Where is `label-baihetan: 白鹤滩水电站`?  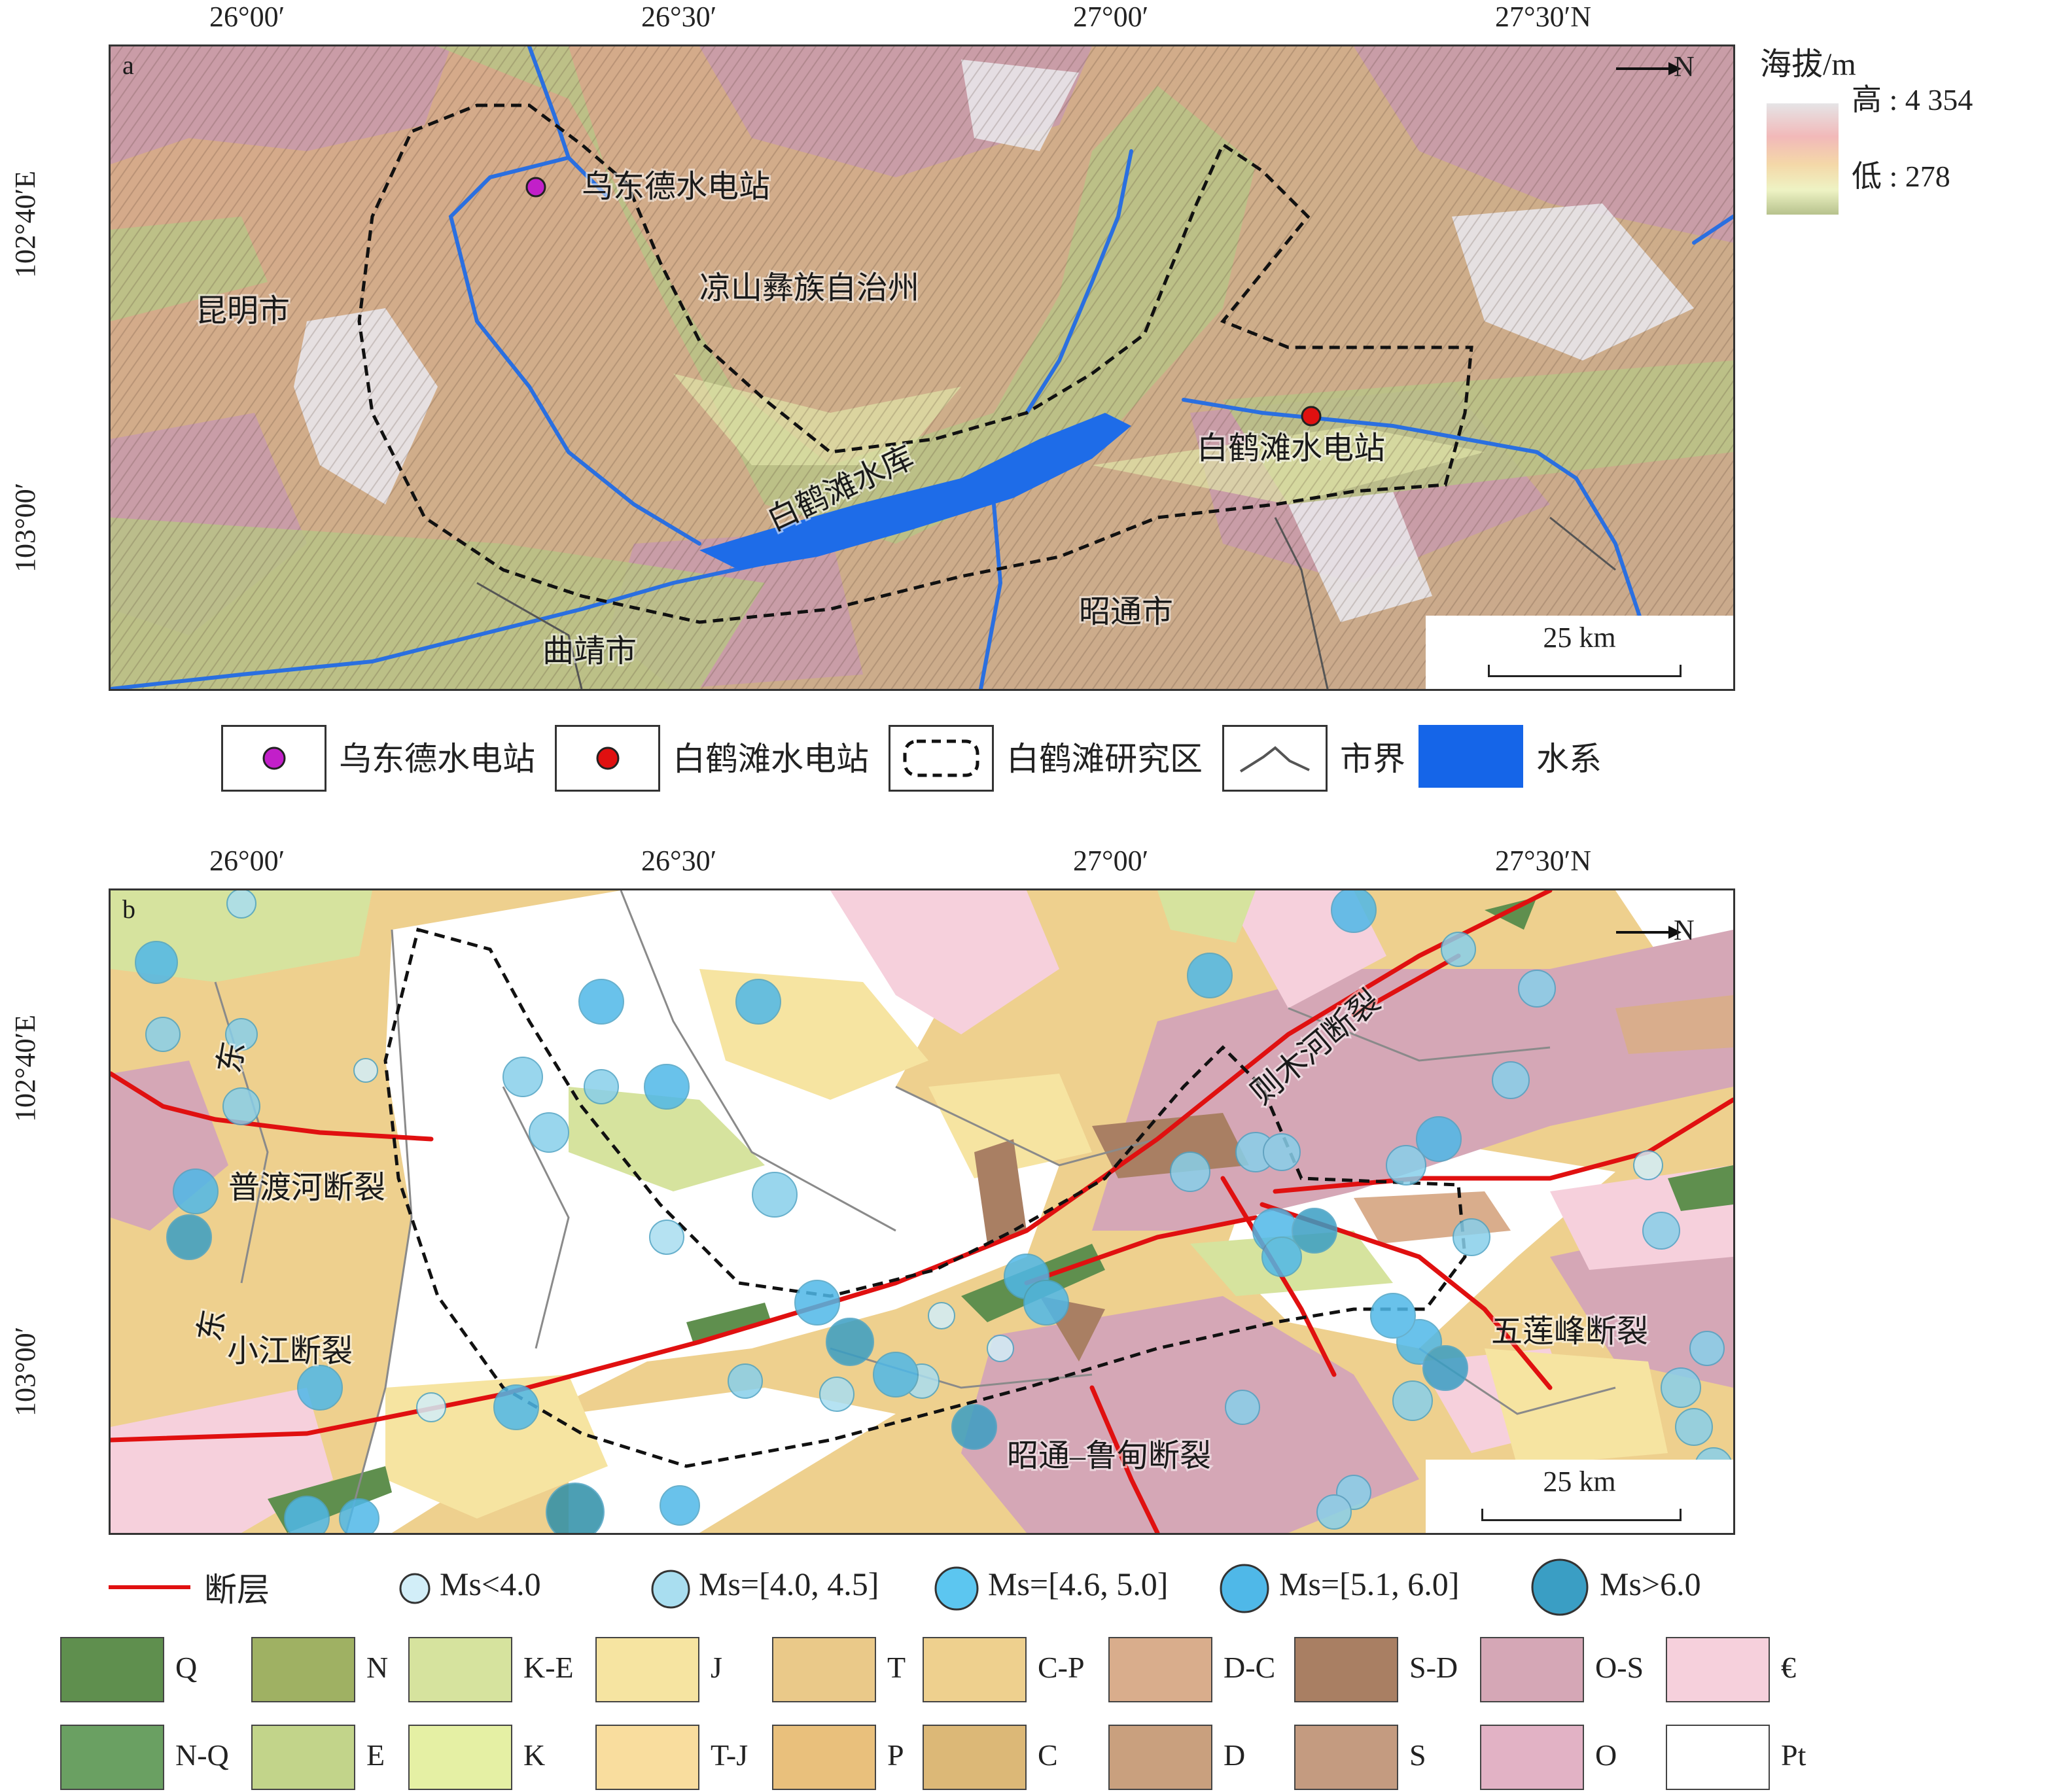 label-baihetan: 白鹤滩水电站 is located at coordinates (1291, 448).